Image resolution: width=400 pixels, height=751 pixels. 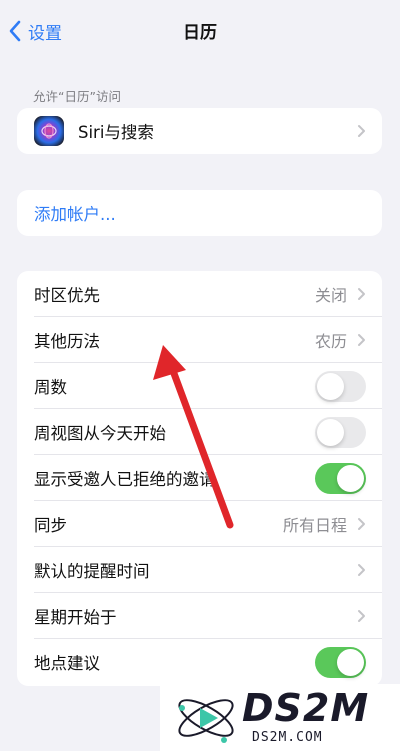 I want to click on watermark-logo-text: DS2M, so click(x=306, y=708).